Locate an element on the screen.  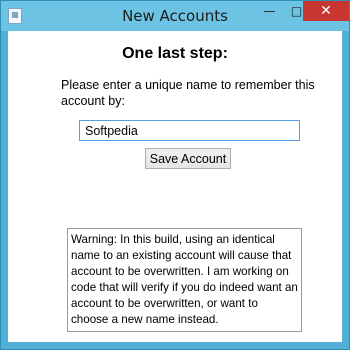
close-button: ✕ is located at coordinates (326, 11).